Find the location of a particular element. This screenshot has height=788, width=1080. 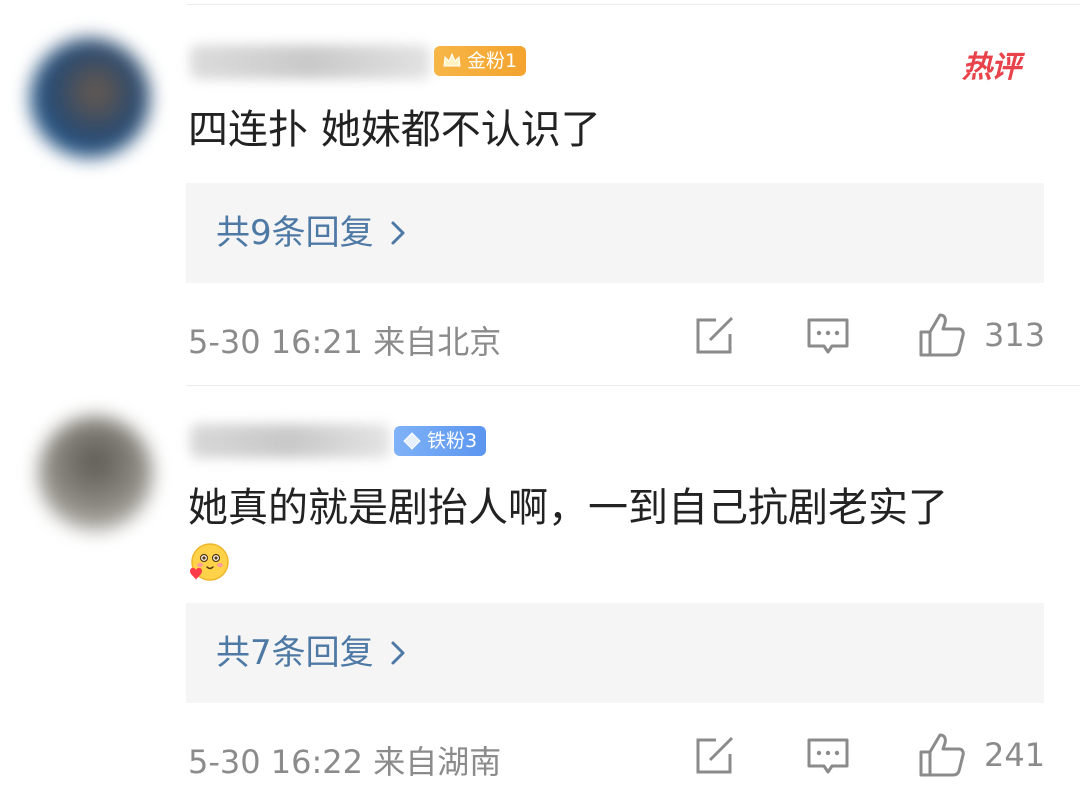

like-count: 313 is located at coordinates (1015, 335).